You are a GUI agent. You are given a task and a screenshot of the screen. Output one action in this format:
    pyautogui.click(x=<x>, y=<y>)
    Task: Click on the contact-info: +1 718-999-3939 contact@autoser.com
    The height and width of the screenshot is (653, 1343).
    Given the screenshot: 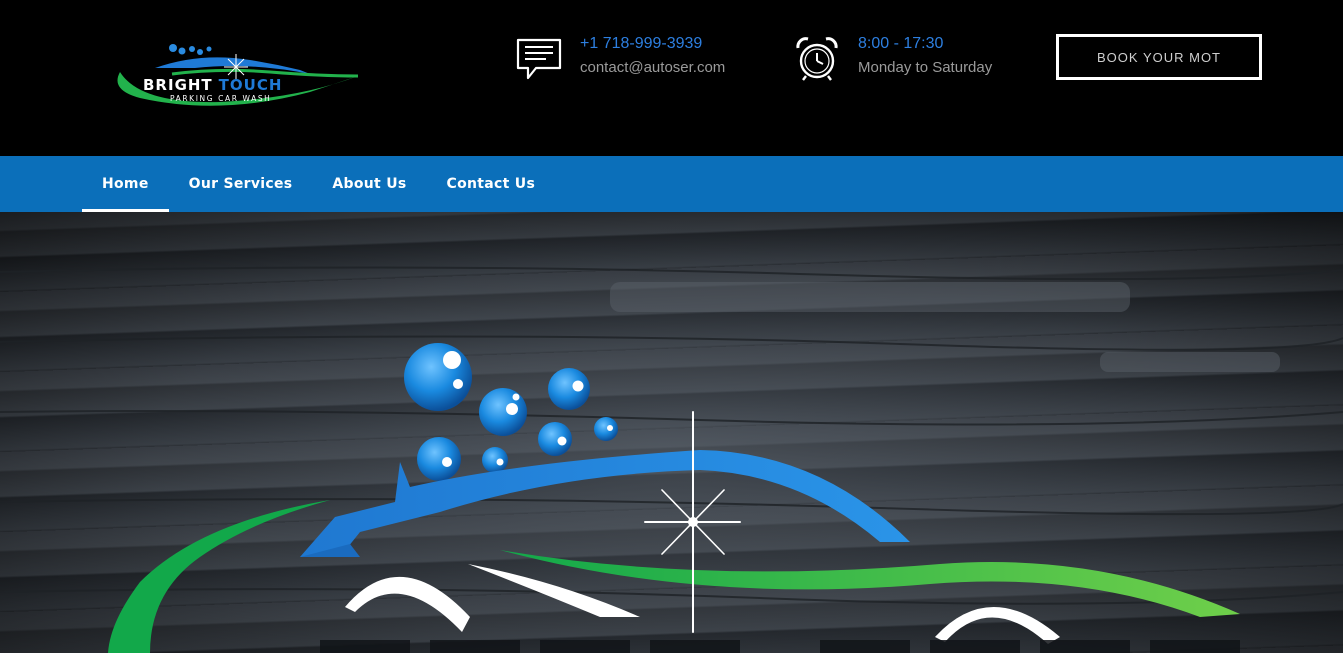 What is the action you would take?
    pyautogui.click(x=619, y=58)
    